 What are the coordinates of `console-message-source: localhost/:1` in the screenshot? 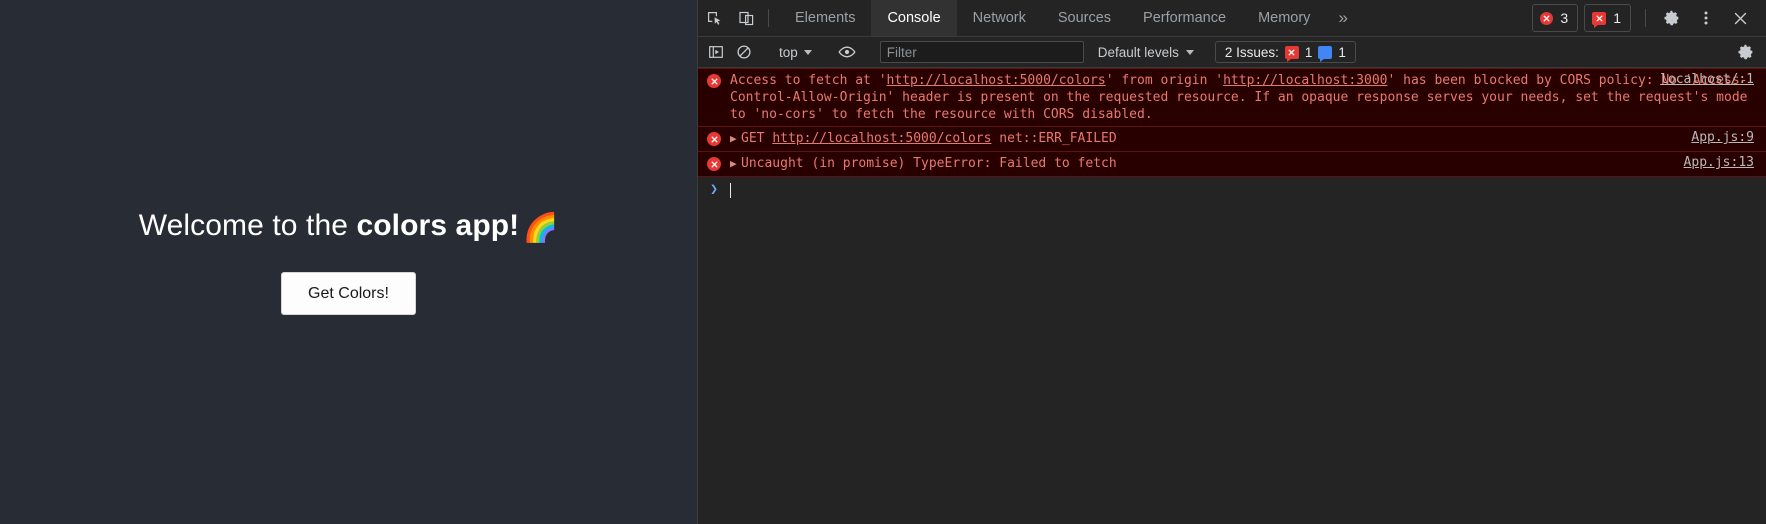 It's located at (1707, 79).